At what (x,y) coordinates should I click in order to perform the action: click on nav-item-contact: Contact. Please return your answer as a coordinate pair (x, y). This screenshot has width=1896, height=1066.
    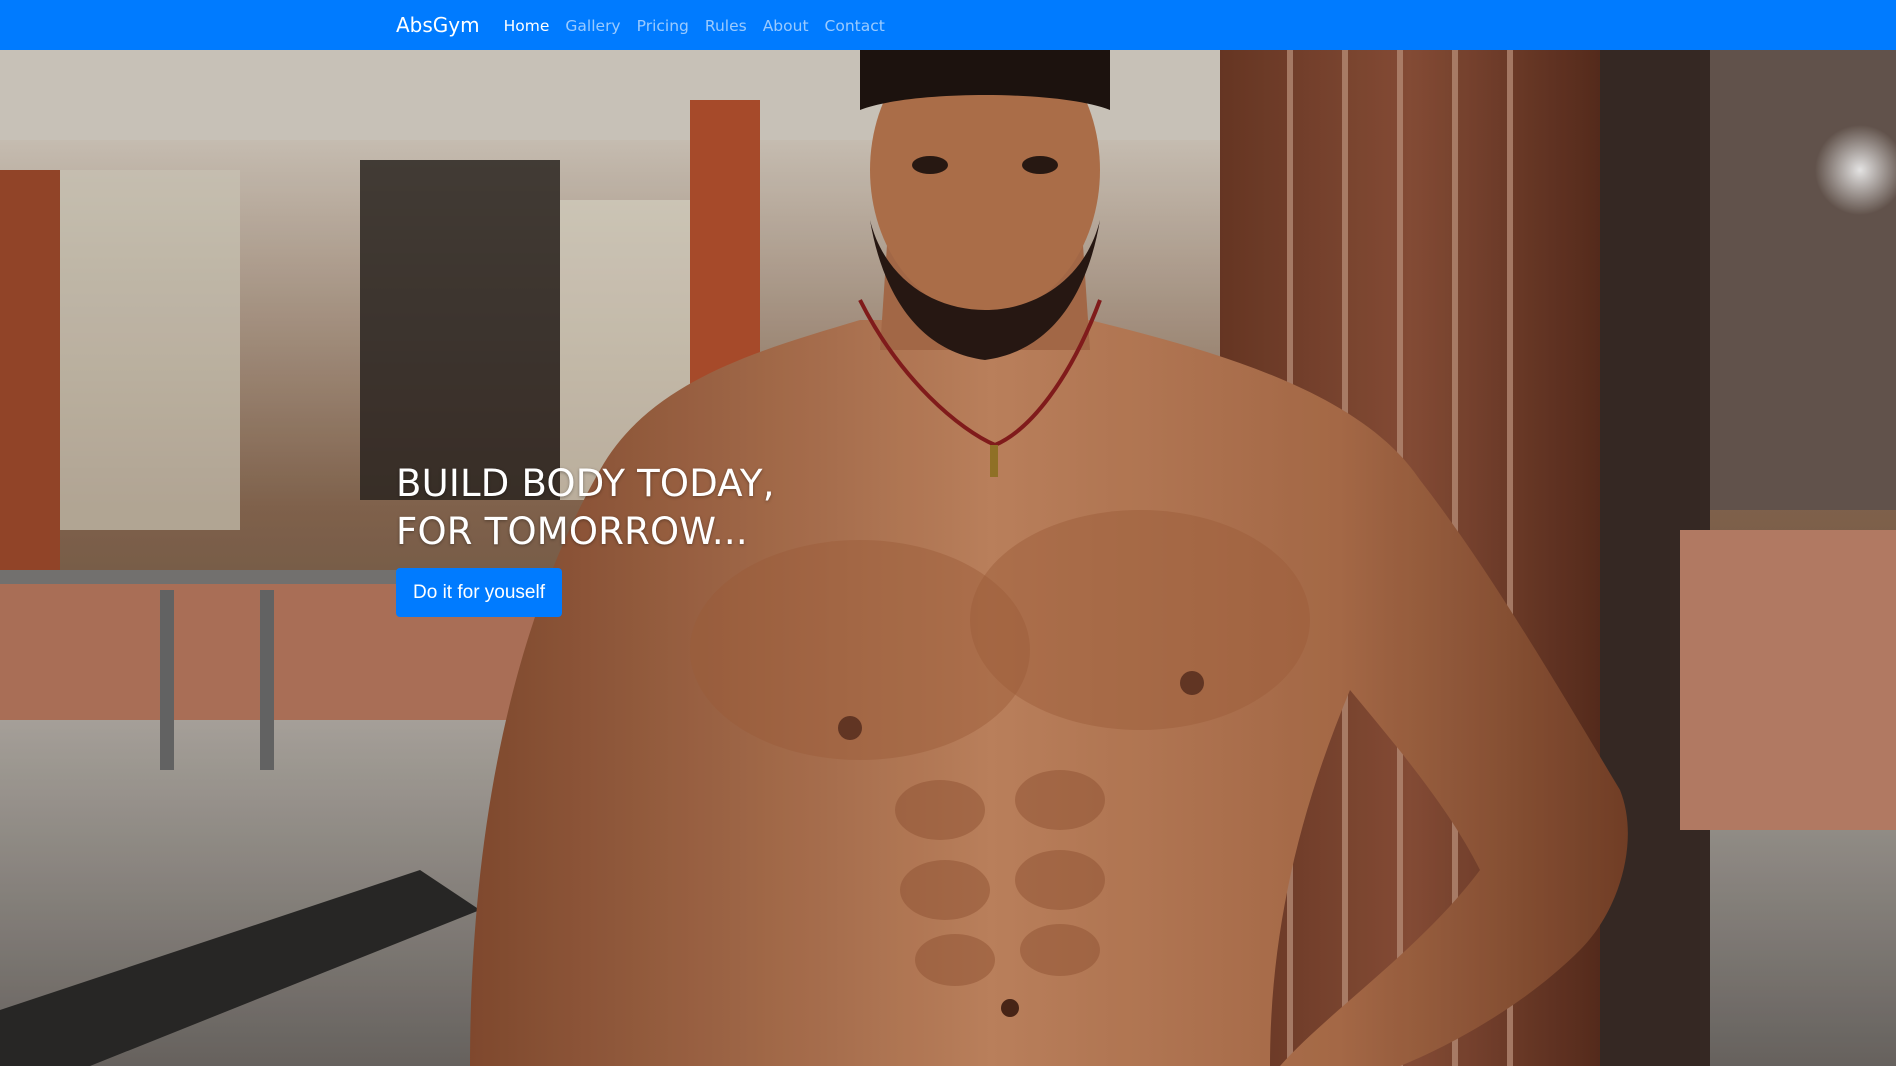
    Looking at the image, I should click on (855, 25).